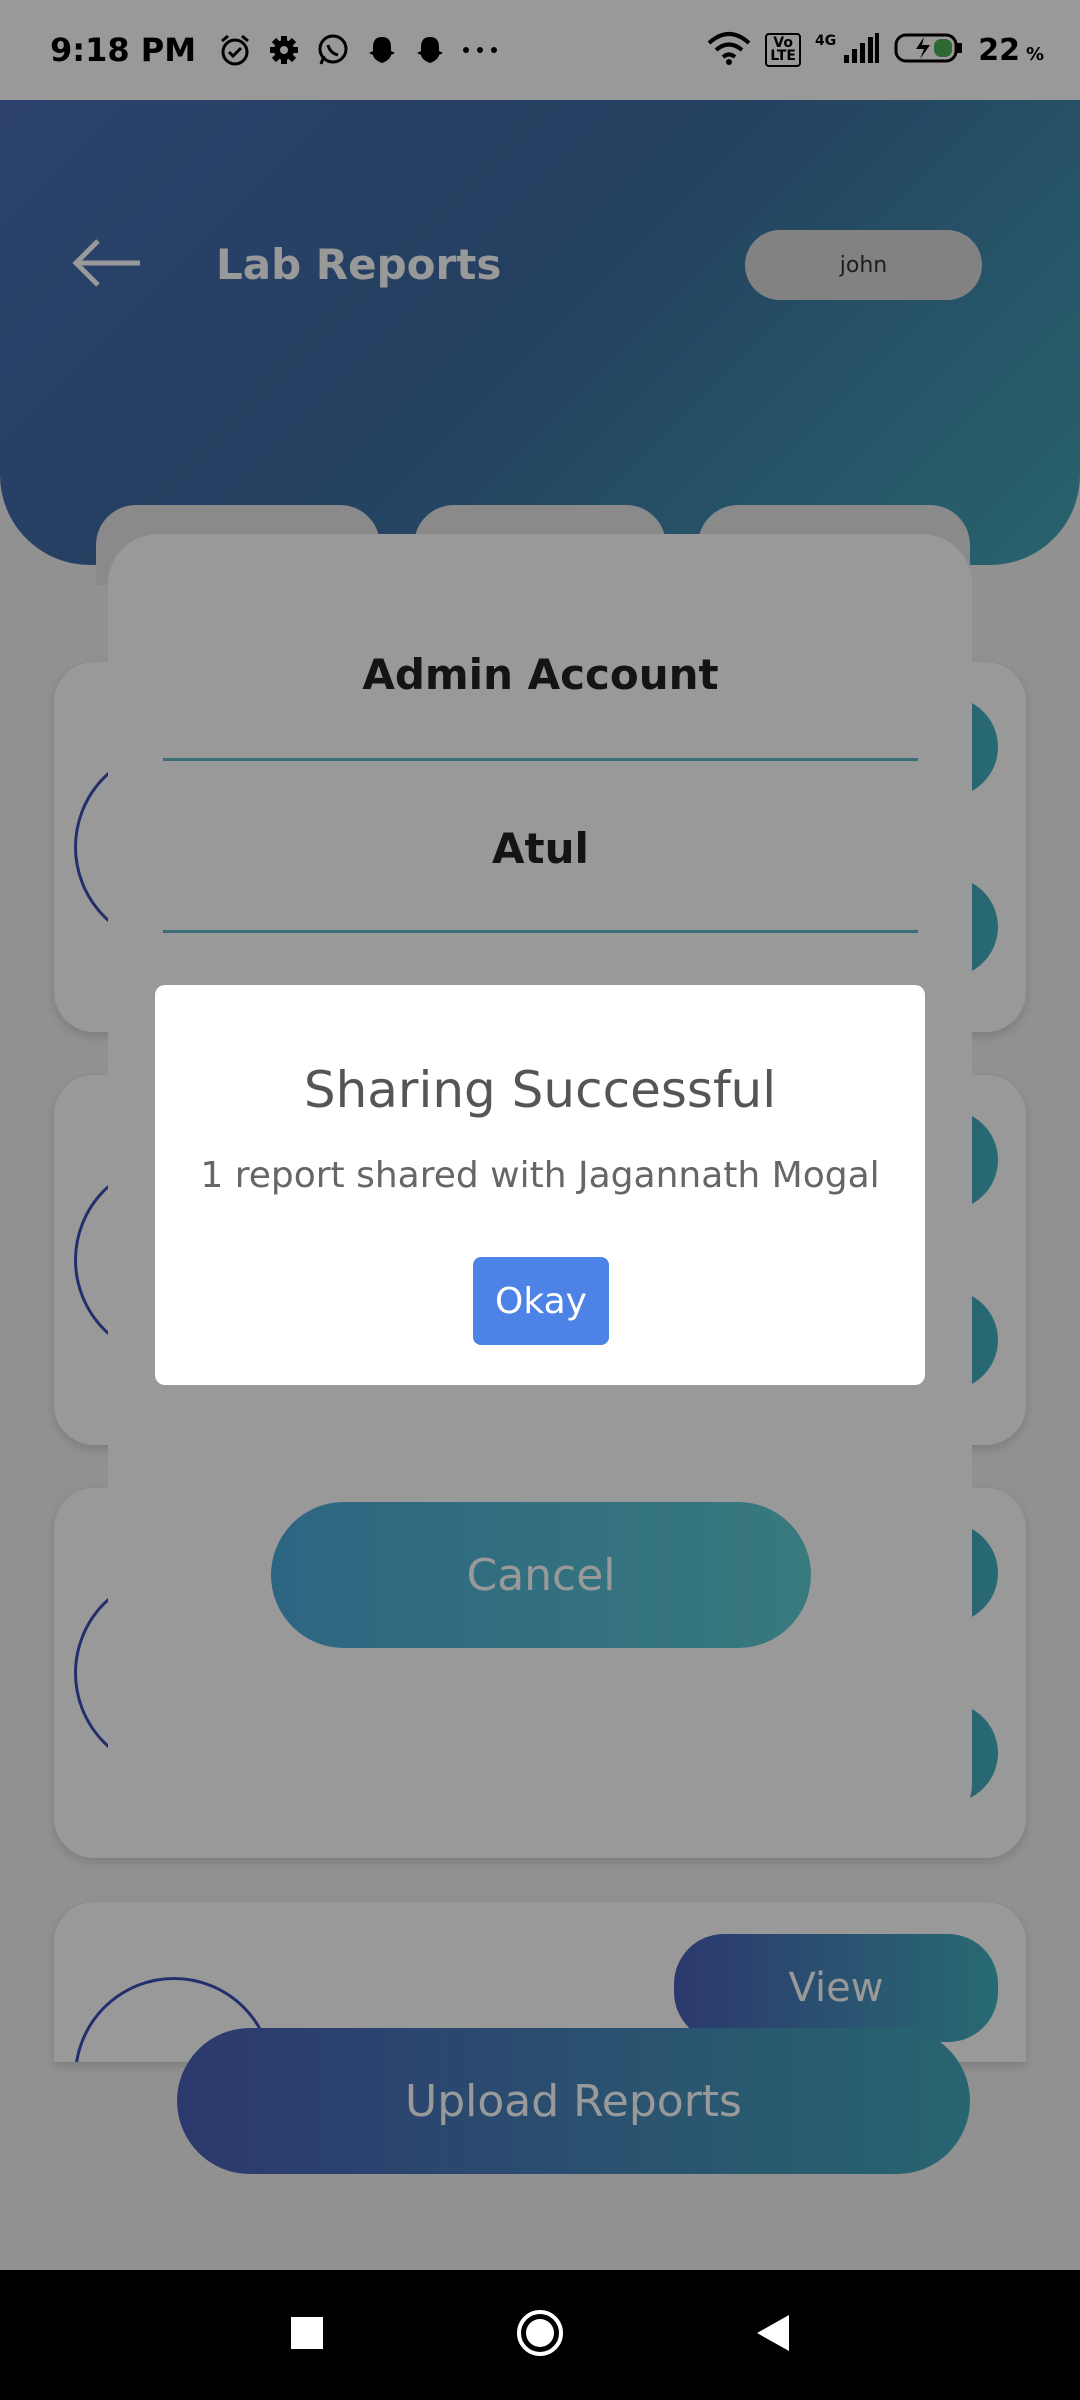 This screenshot has height=2400, width=1080. Describe the element at coordinates (541, 1301) in the screenshot. I see `okay-button: Okay` at that location.